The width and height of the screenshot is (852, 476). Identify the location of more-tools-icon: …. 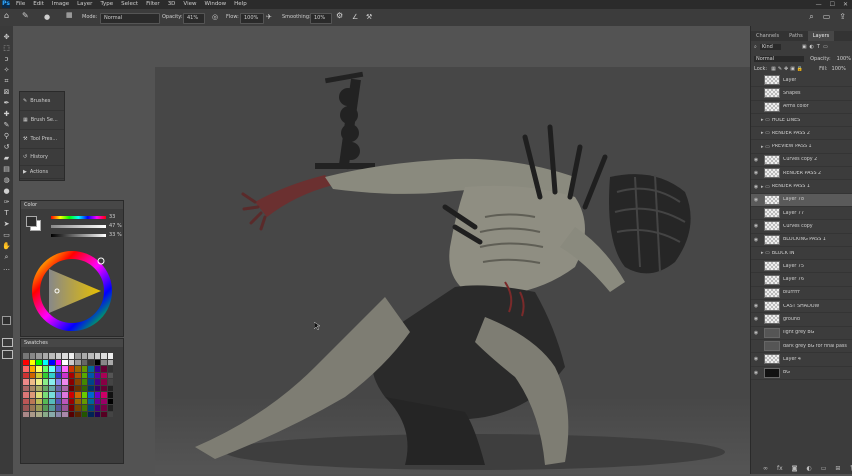
(6, 268).